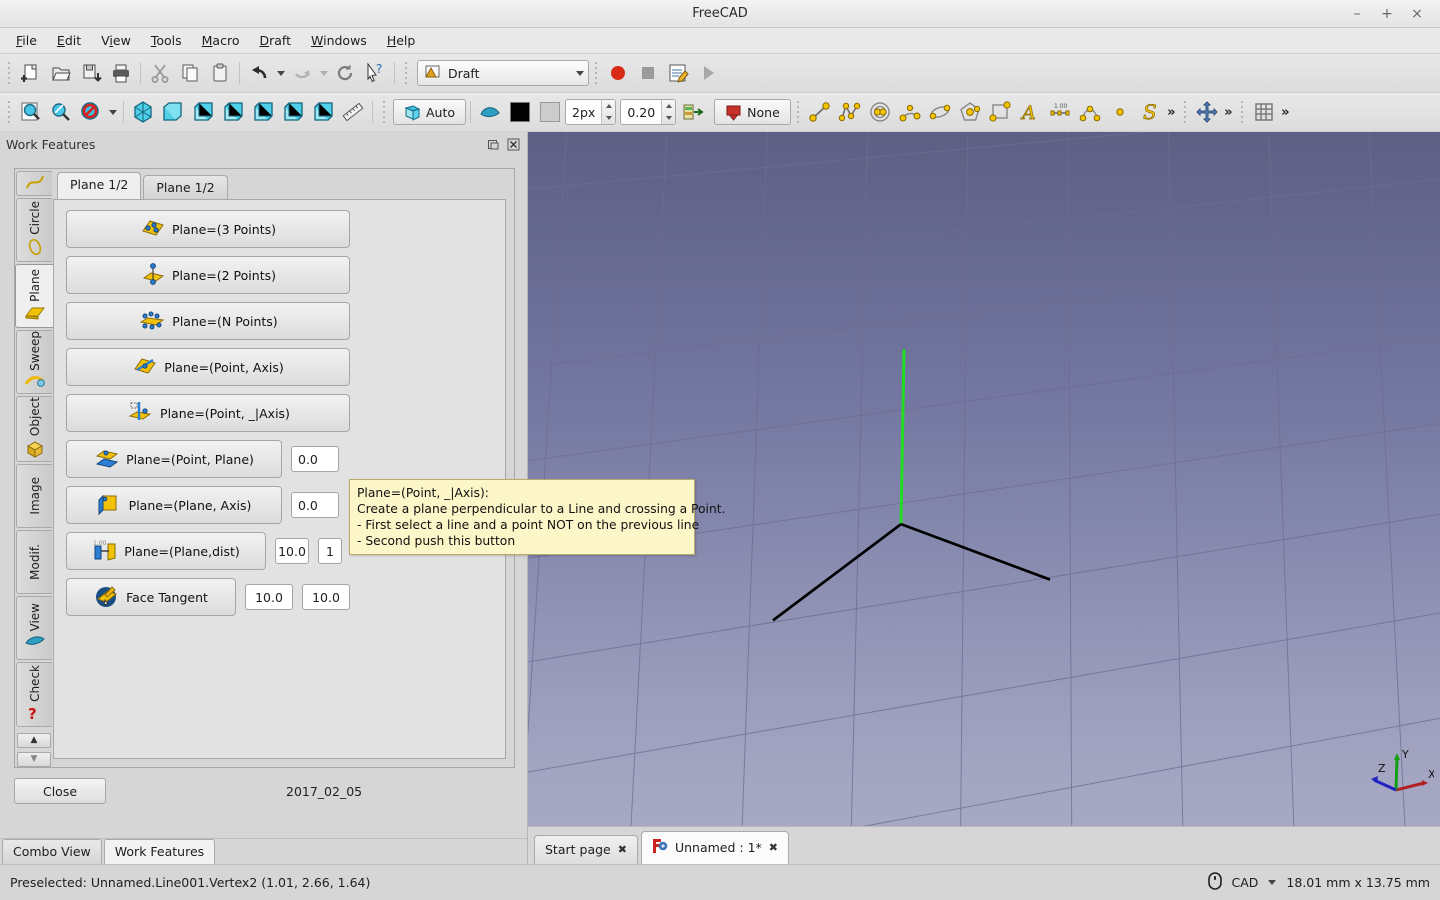 This screenshot has width=1440, height=900. I want to click on sidebar-item-plane: Plane, so click(34, 296).